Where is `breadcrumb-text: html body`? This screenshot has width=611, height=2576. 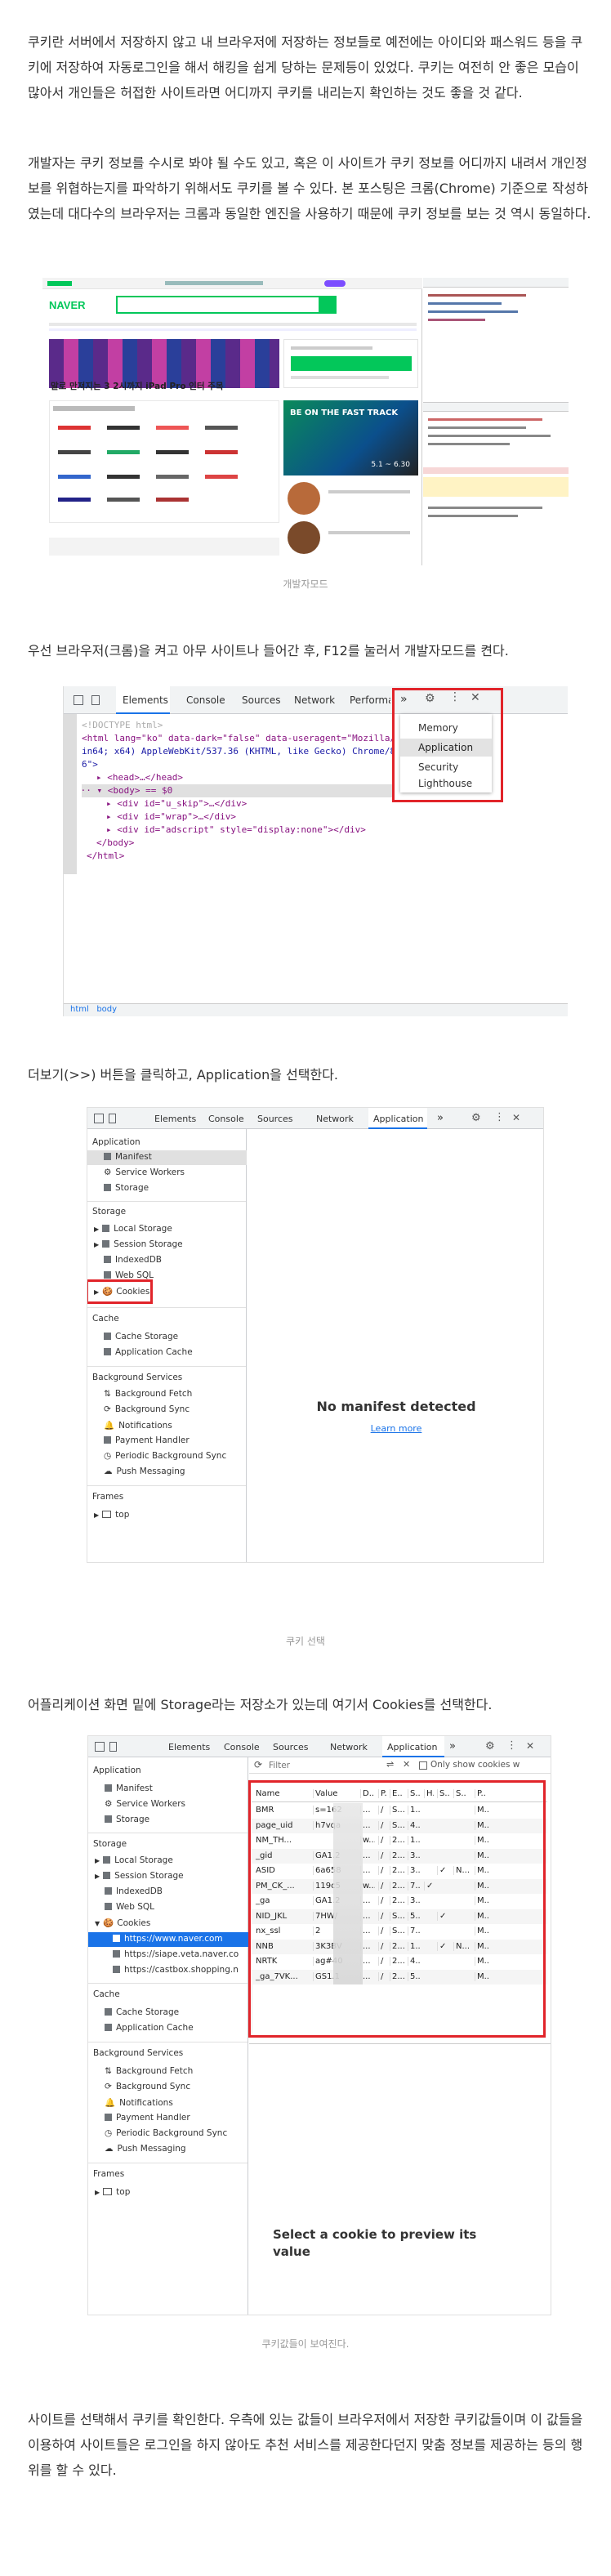
breadcrumb-text: html body is located at coordinates (93, 1010).